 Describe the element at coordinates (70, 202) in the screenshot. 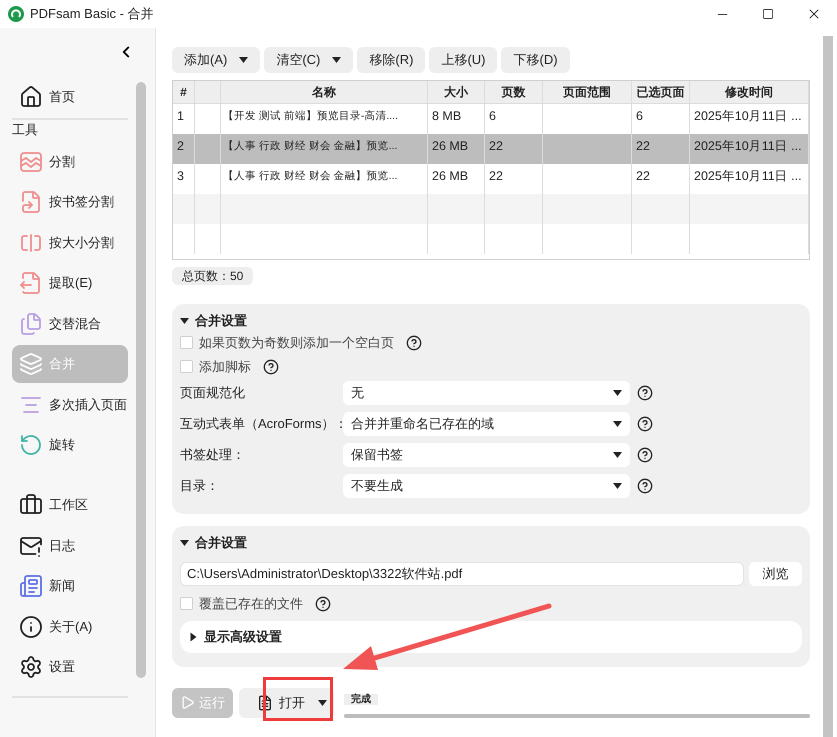

I see `sidebar-item: 按书签分割` at that location.